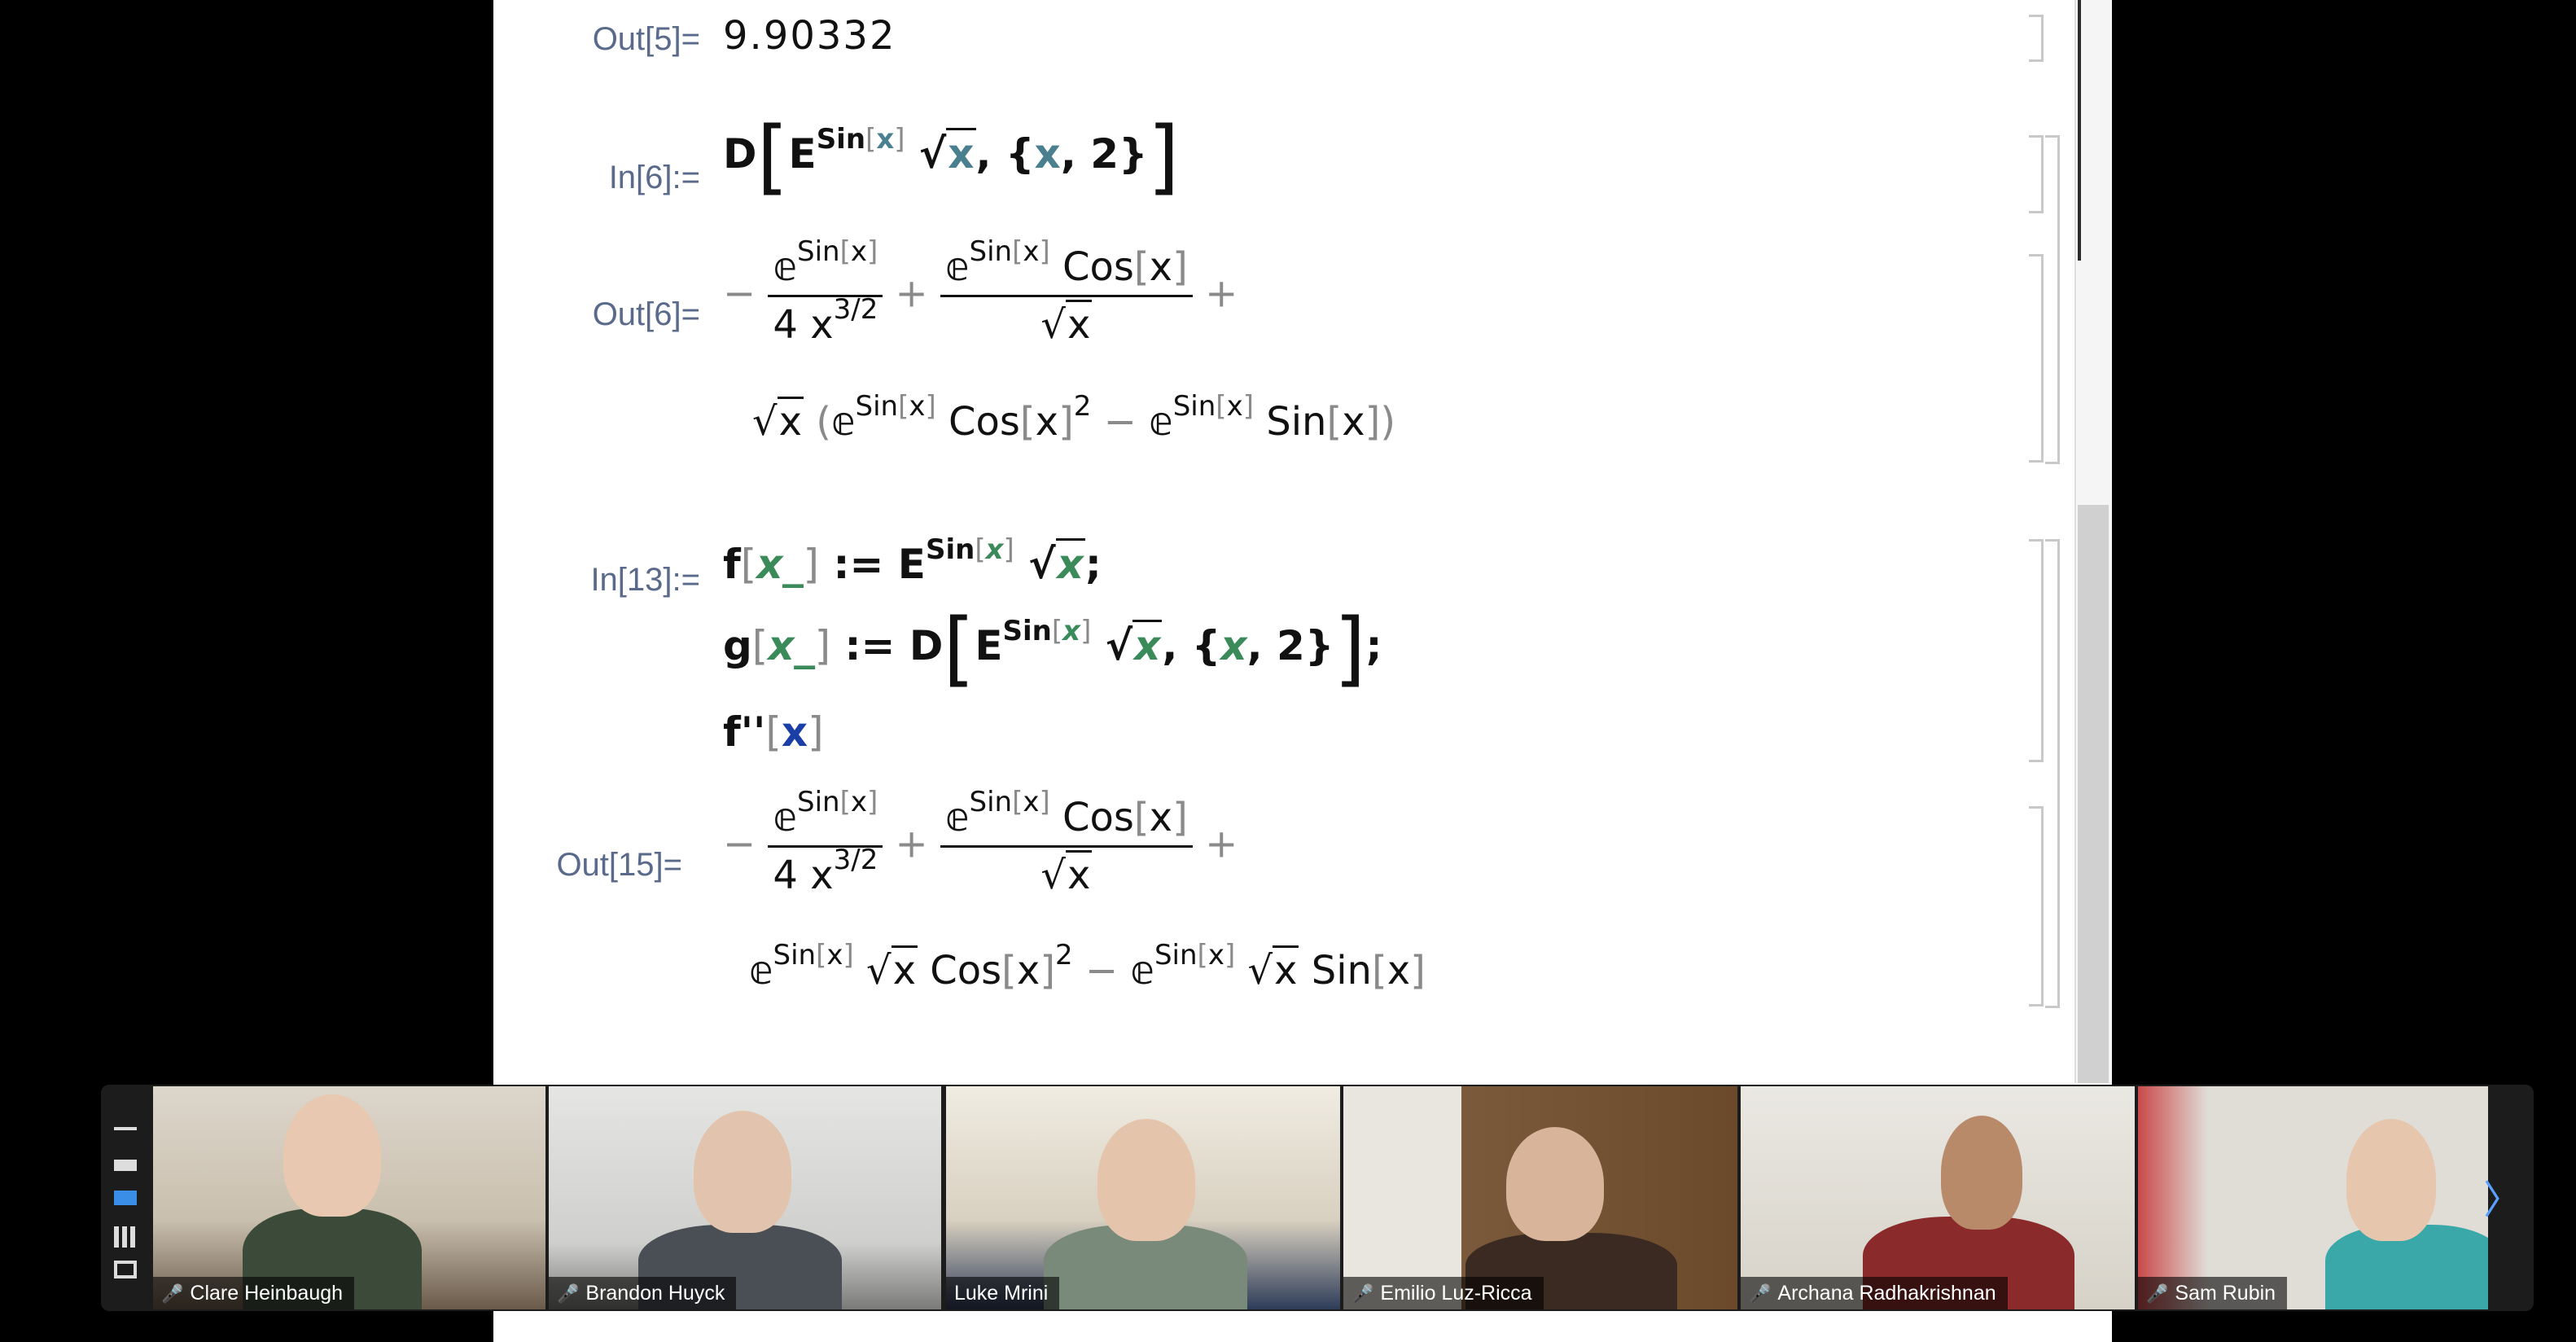  What do you see at coordinates (2079, 130) in the screenshot?
I see `scroll-thumb` at bounding box center [2079, 130].